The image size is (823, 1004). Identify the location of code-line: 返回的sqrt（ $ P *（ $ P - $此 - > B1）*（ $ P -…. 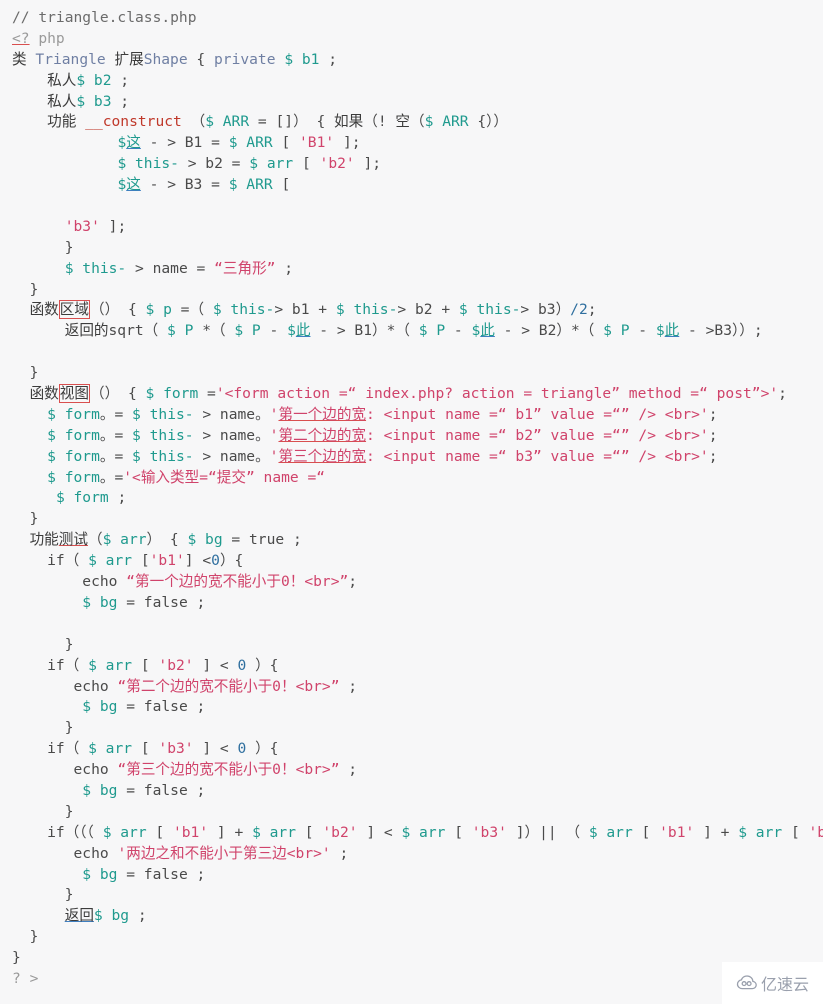
(413, 331).